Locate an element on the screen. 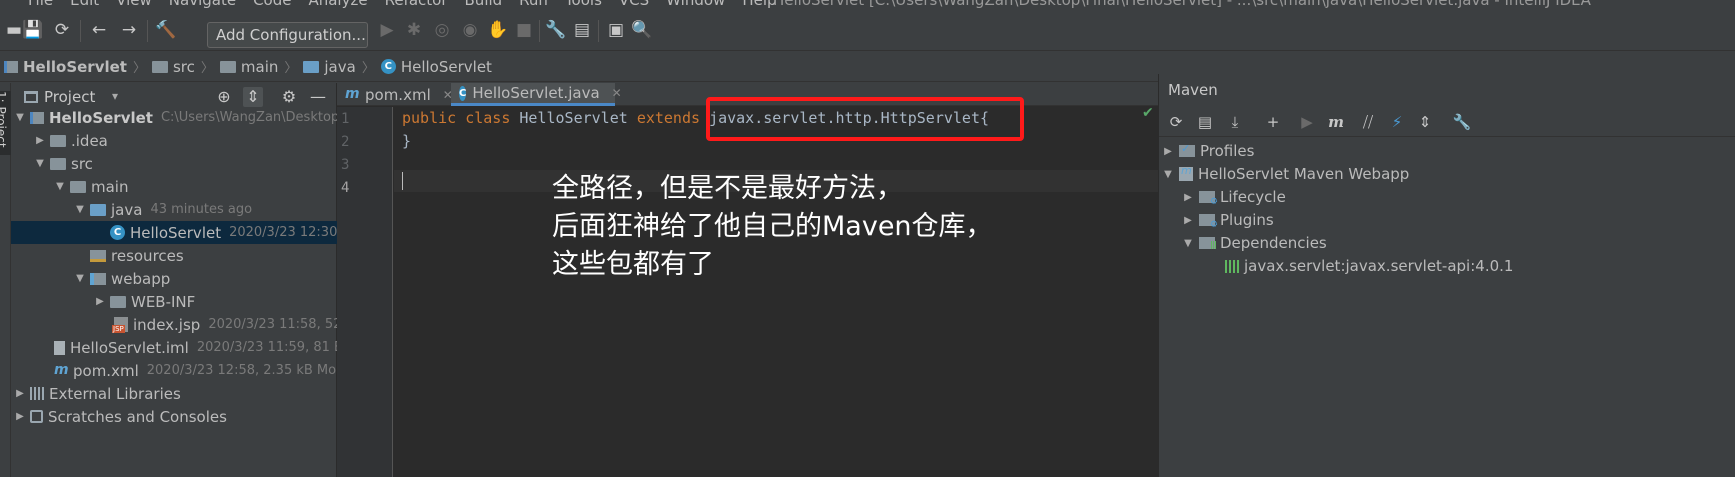 This screenshot has height=477, width=1735. menu-build: Build is located at coordinates (484, 4).